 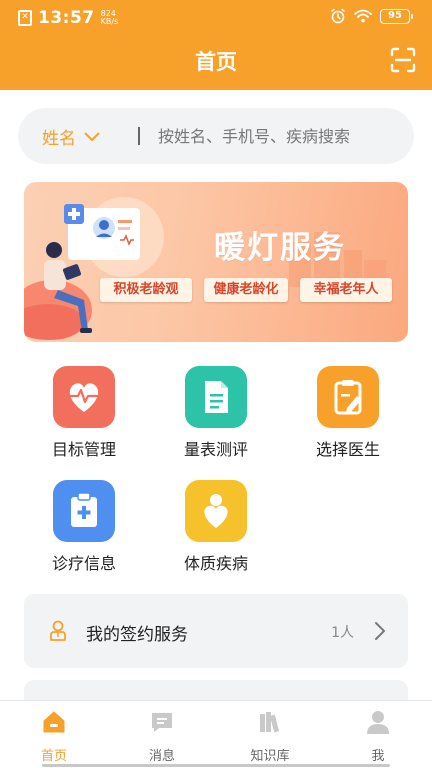 I want to click on tab-label: 消息, so click(x=161, y=756).